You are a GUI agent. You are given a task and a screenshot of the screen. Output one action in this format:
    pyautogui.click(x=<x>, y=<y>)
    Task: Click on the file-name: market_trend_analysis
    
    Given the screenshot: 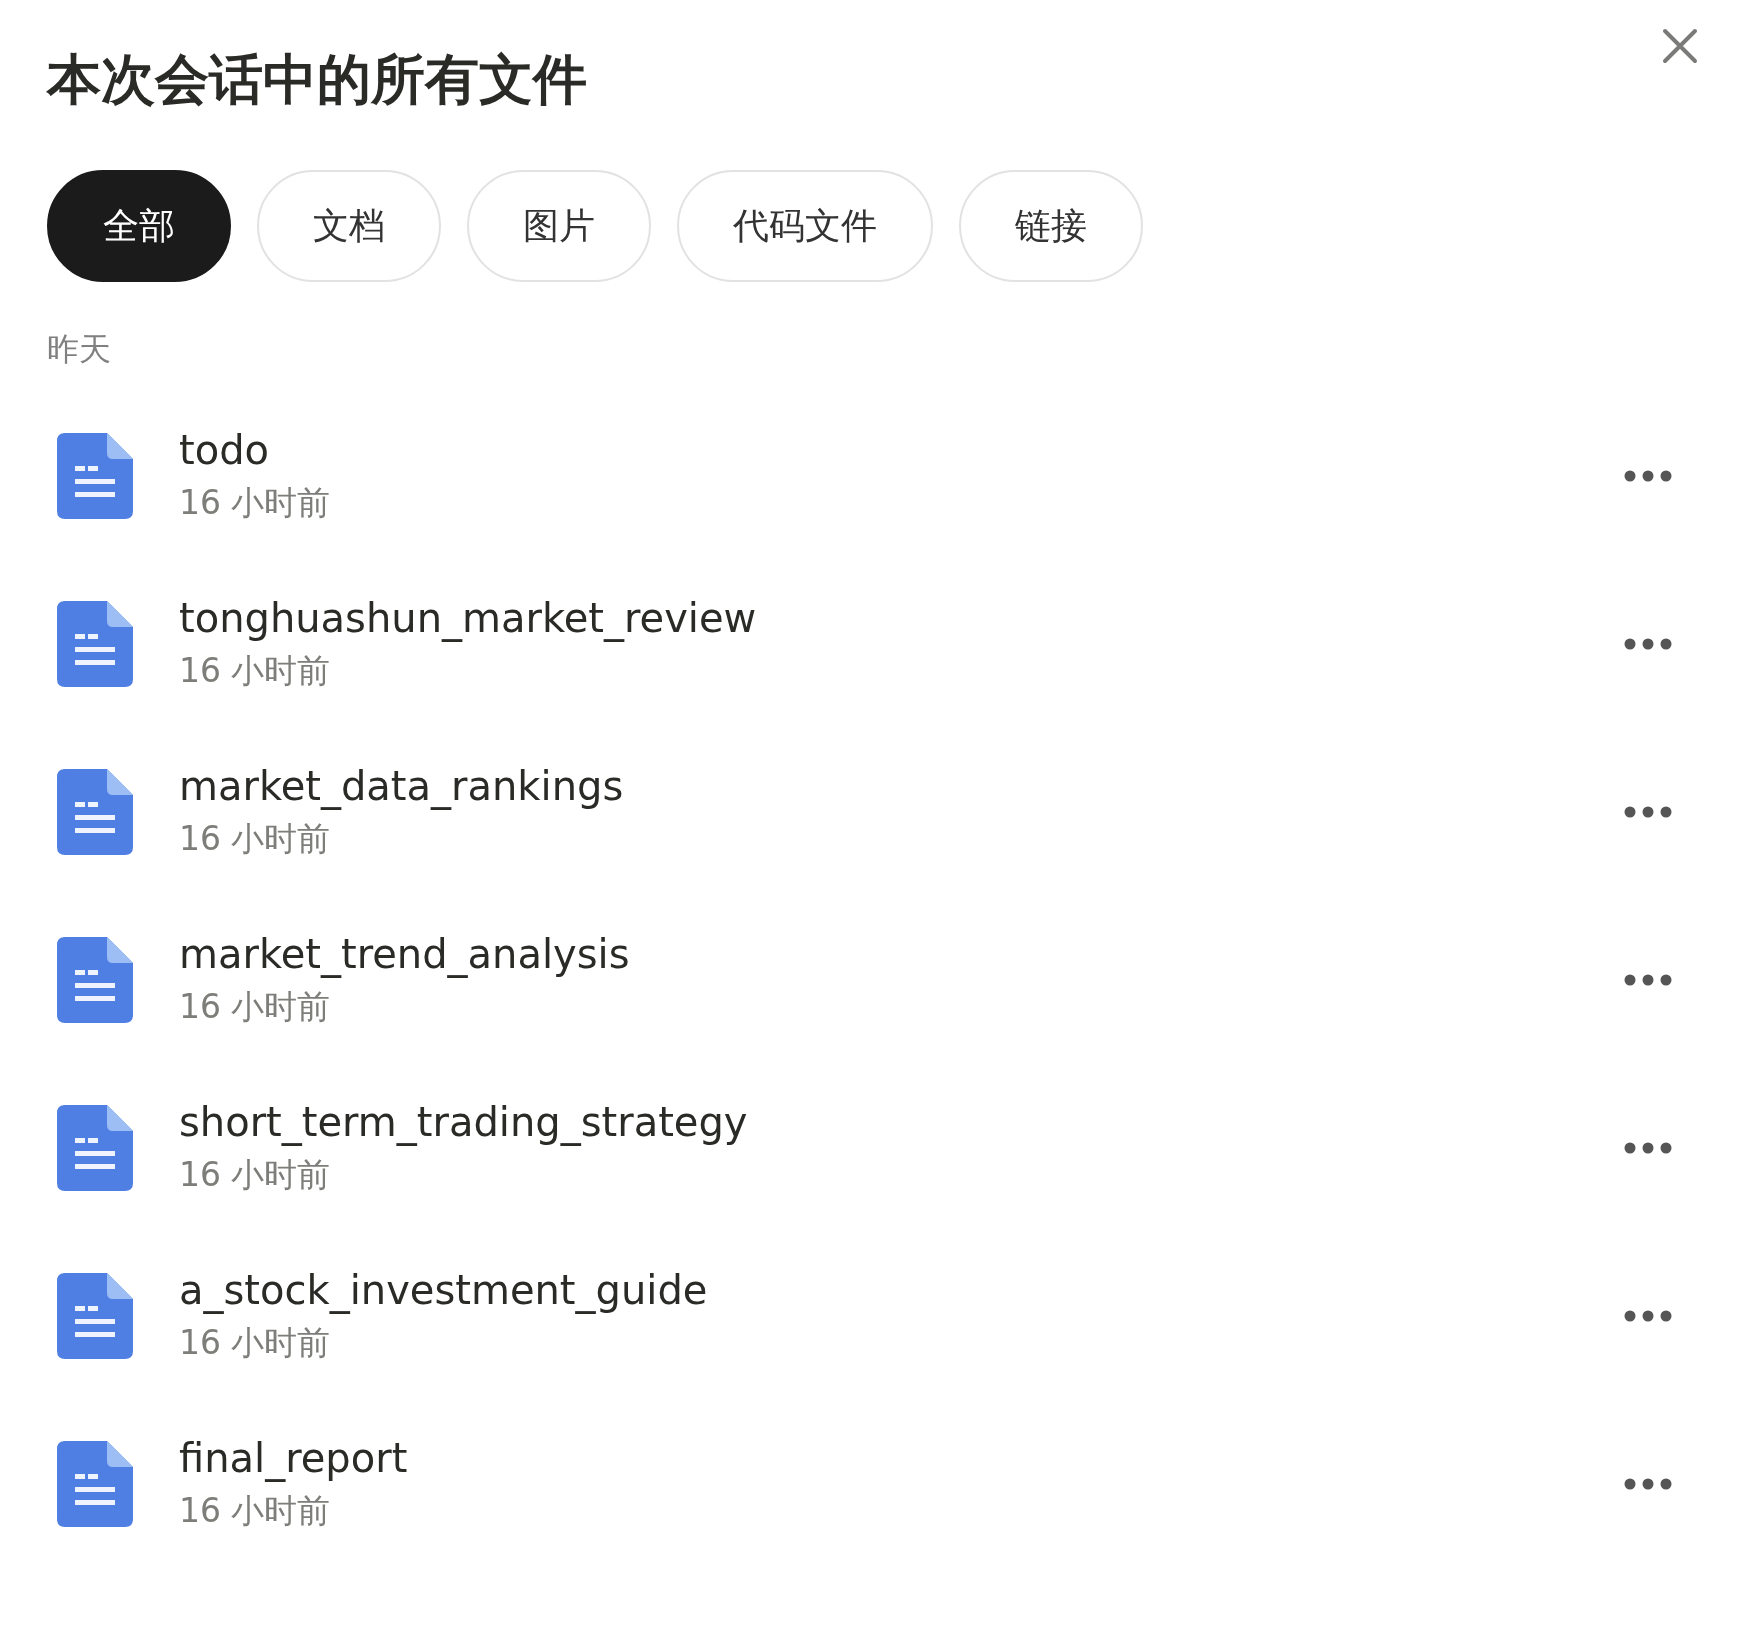 What is the action you would take?
    pyautogui.click(x=405, y=953)
    